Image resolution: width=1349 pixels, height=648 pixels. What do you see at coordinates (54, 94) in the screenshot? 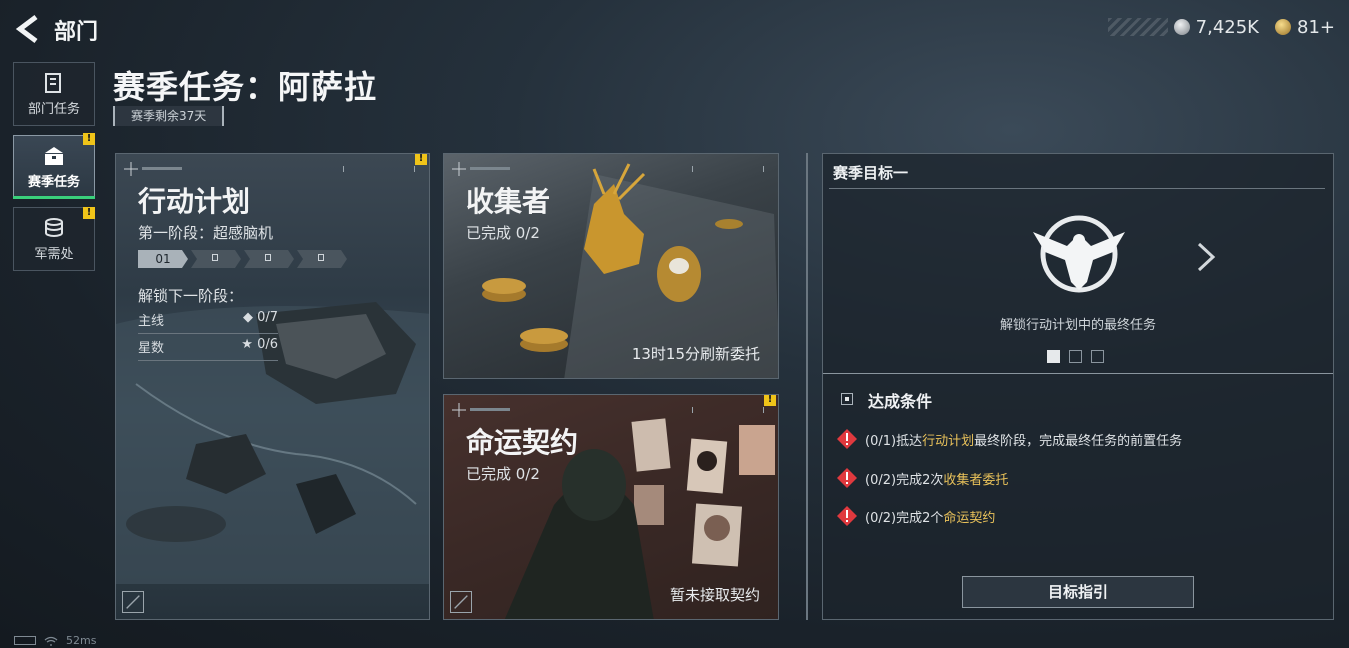
I see `sidebar-item-department-tasks: 部门任务` at bounding box center [54, 94].